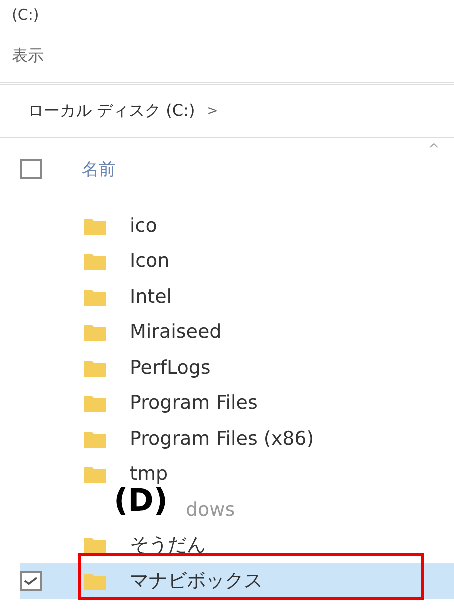 The height and width of the screenshot is (615, 454). I want to click on ribbon-tab: 表示, so click(28, 55).